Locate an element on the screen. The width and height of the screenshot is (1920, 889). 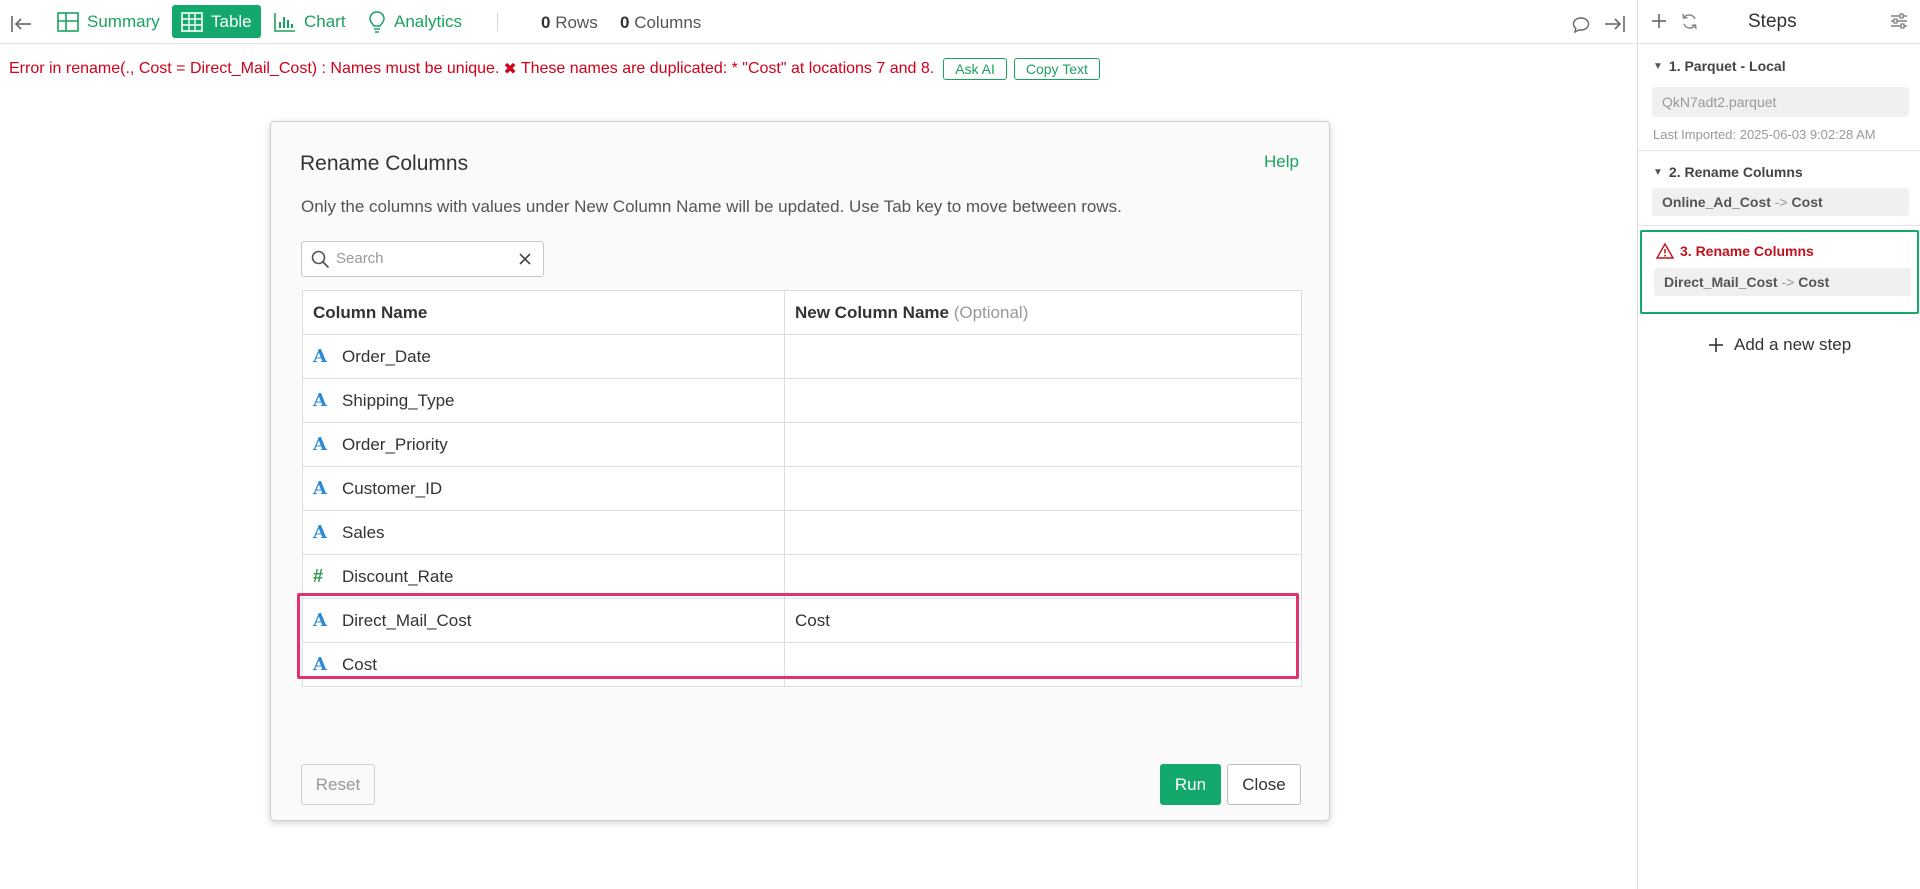
column-name: Cost is located at coordinates (359, 664).